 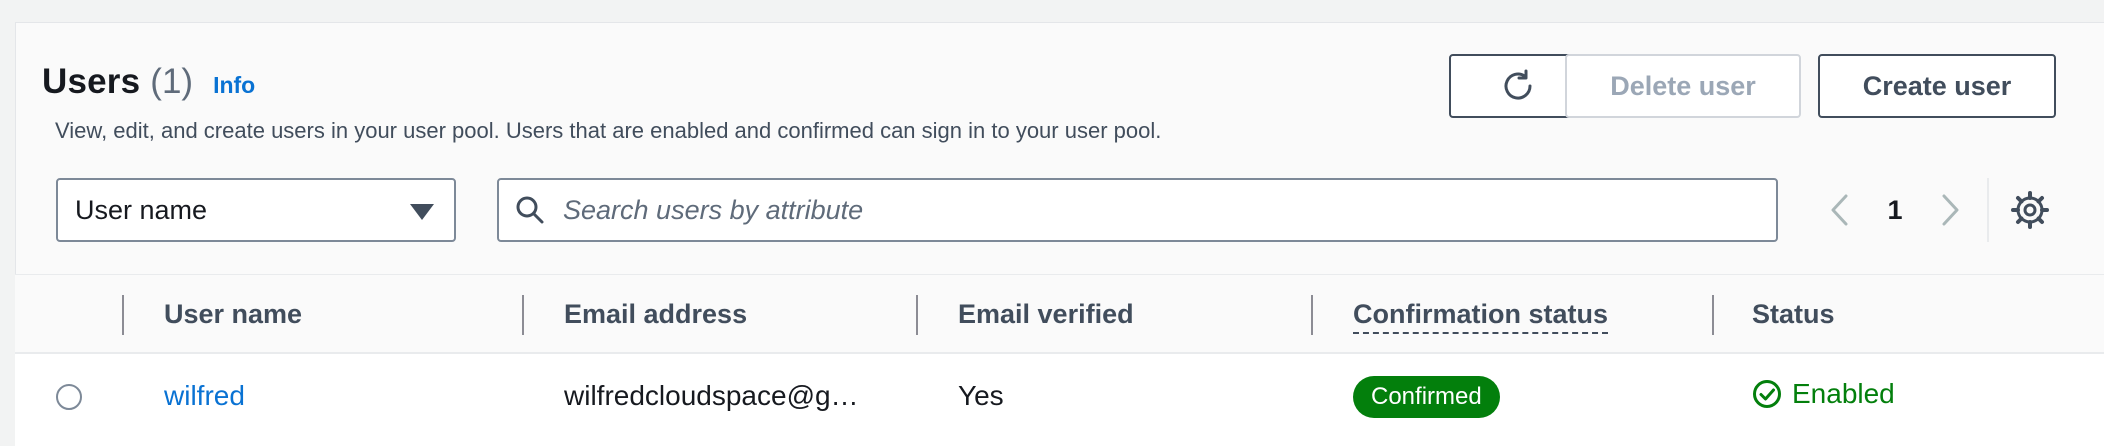 What do you see at coordinates (1518, 84) in the screenshot?
I see `refresh-icon` at bounding box center [1518, 84].